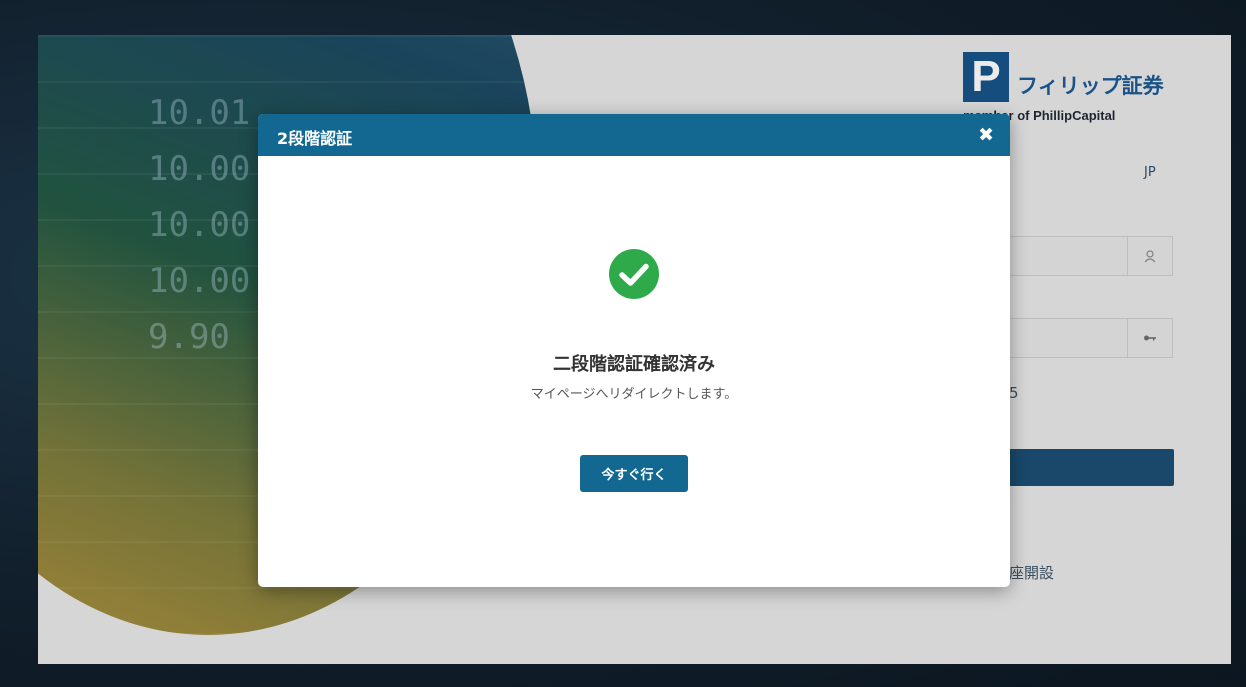 Image resolution: width=1246 pixels, height=687 pixels. Describe the element at coordinates (634, 394) in the screenshot. I see `status-message: マイページへリダイレクトします。` at that location.